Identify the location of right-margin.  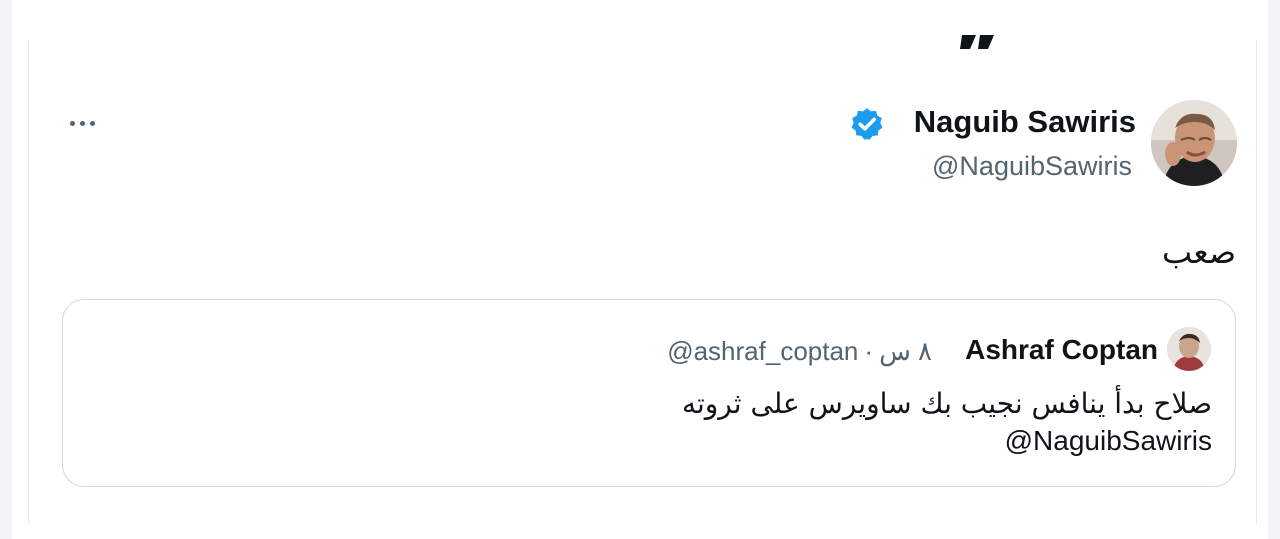
(1274, 269).